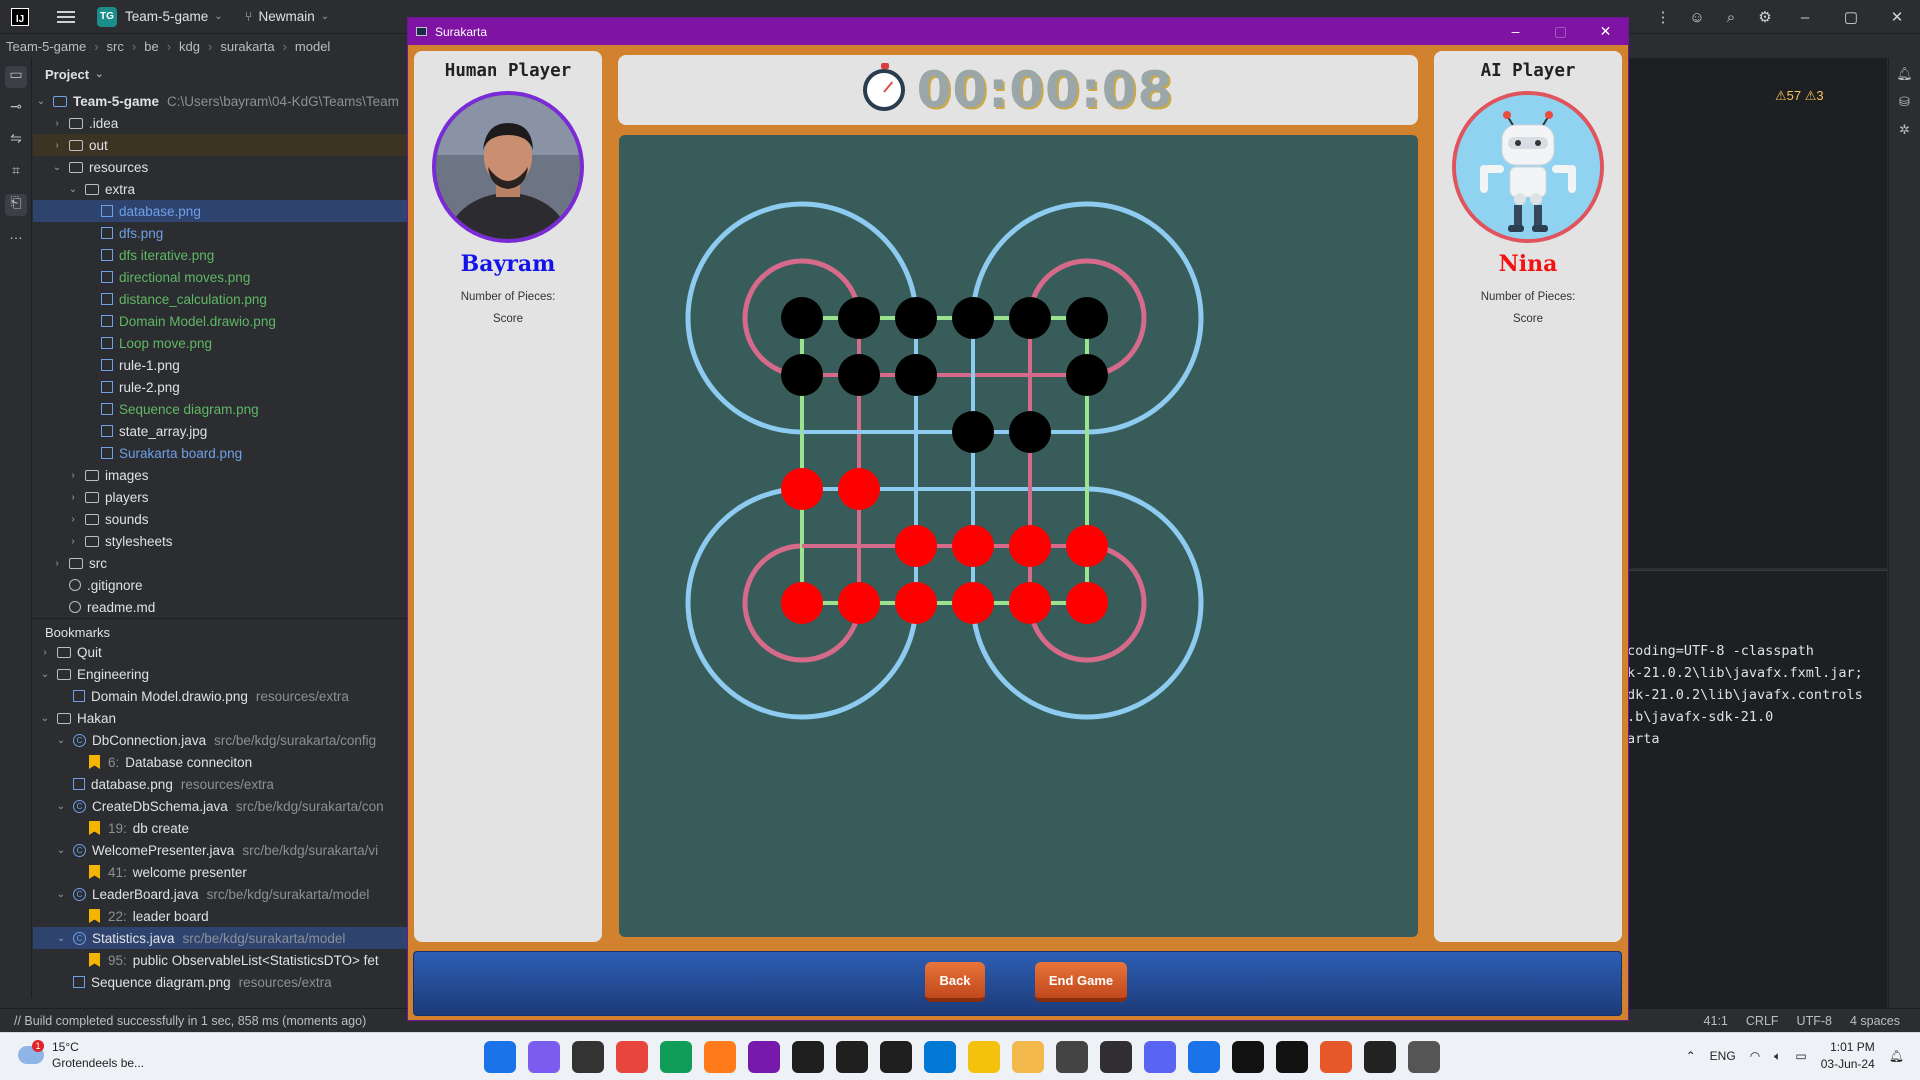 This screenshot has height=1080, width=1920. What do you see at coordinates (1028, 1057) in the screenshot?
I see `files-taskbar-icon` at bounding box center [1028, 1057].